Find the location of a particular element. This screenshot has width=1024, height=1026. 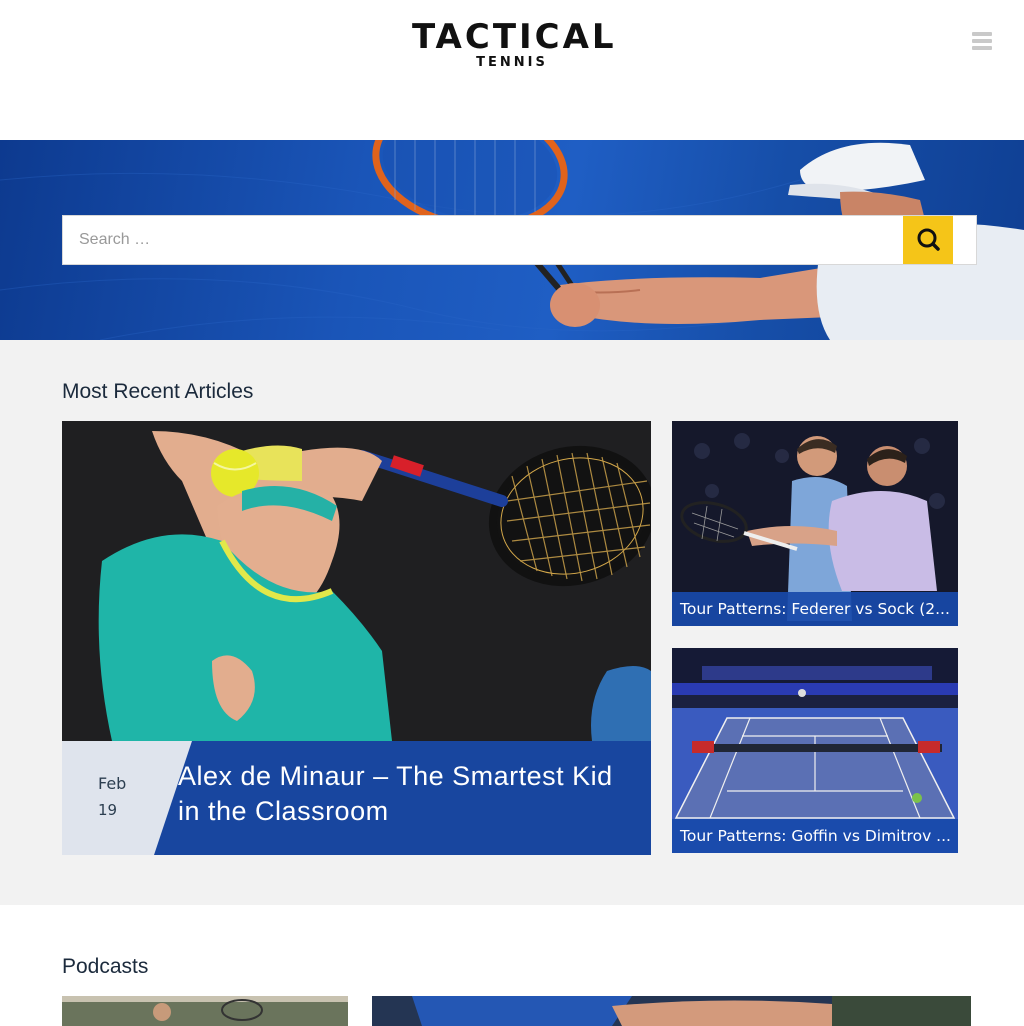

date-badge: Feb 19 is located at coordinates (127, 798).